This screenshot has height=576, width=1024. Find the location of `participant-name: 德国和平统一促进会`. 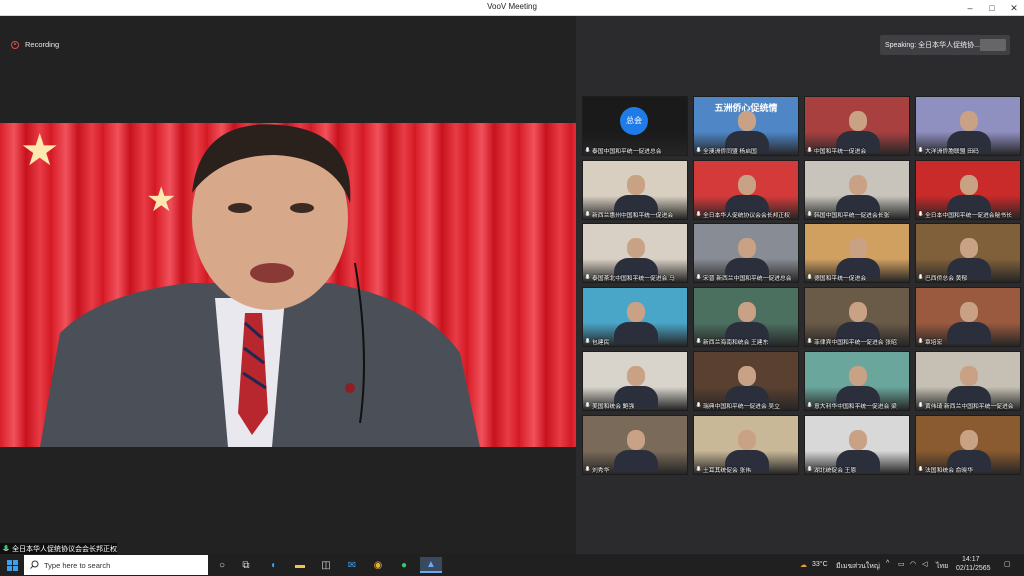

participant-name: 德国和平统一促进会 is located at coordinates (840, 278).